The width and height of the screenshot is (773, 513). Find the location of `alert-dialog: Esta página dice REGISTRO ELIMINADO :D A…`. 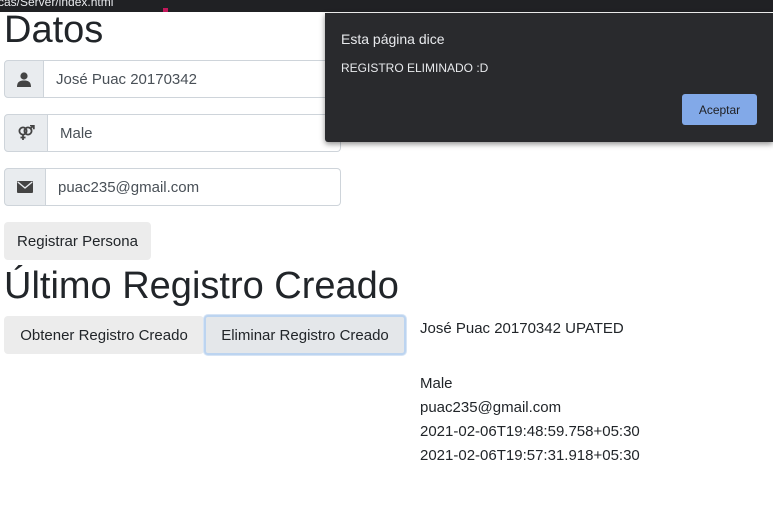

alert-dialog: Esta página dice REGISTRO ELIMINADO :D A… is located at coordinates (549, 77).